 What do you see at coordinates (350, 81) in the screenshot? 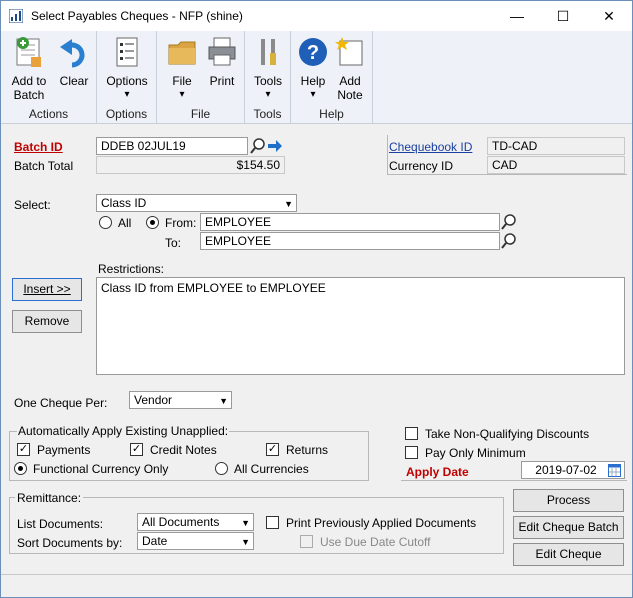
I see `add-note-label-1: Add` at bounding box center [350, 81].